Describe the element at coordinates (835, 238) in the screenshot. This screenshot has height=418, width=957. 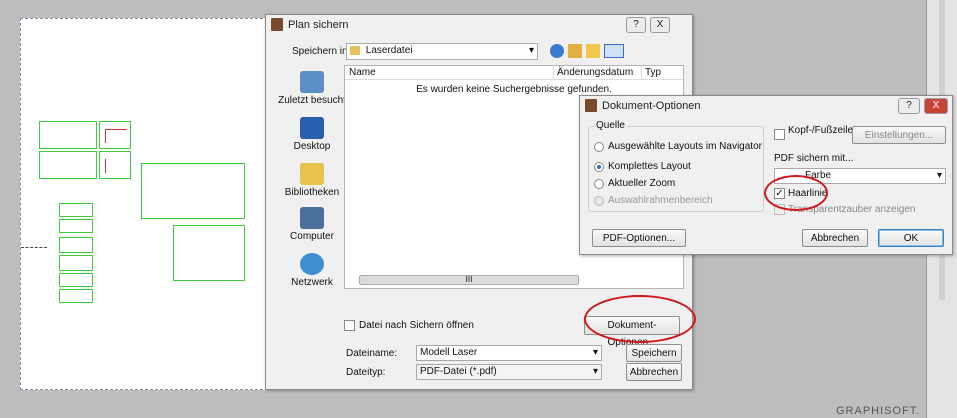
I see `options-cancel-button: Abbrechen` at that location.